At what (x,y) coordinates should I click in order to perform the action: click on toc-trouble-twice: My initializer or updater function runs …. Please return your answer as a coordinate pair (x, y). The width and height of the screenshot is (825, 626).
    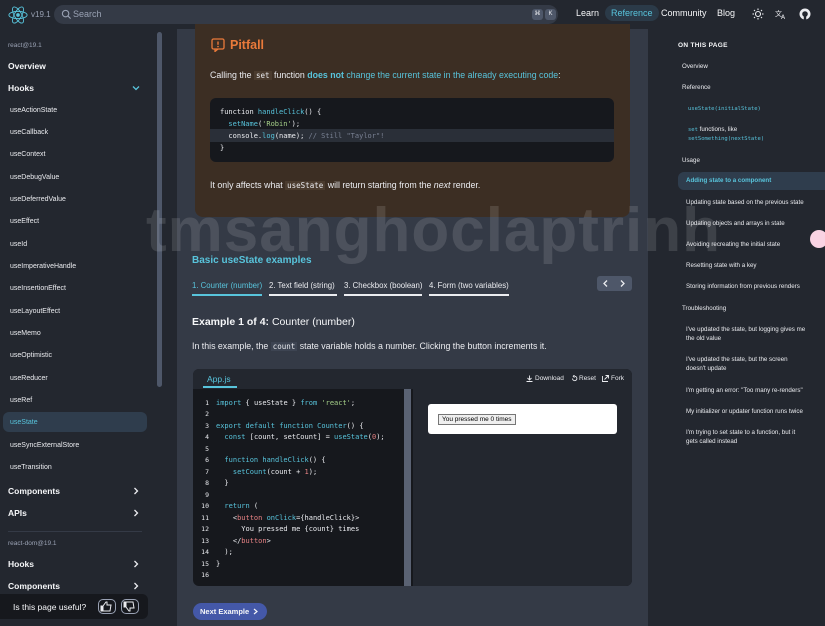
    Looking at the image, I should click on (744, 412).